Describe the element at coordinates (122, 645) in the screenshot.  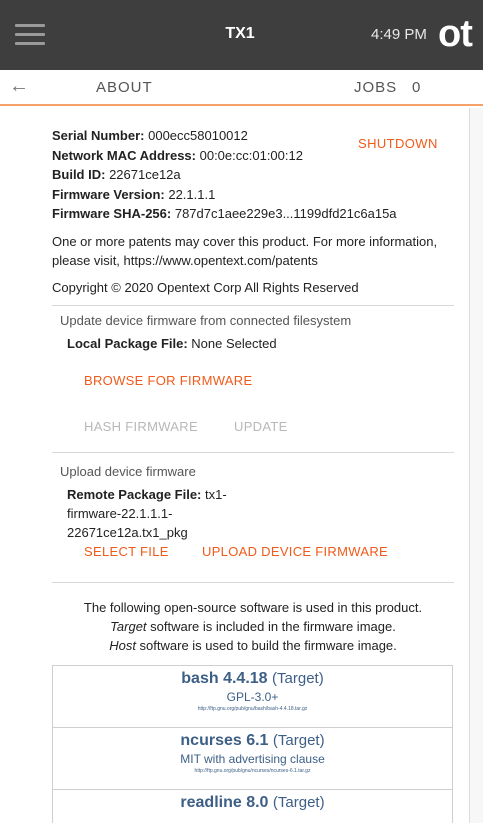
I see `host-term: Host` at that location.